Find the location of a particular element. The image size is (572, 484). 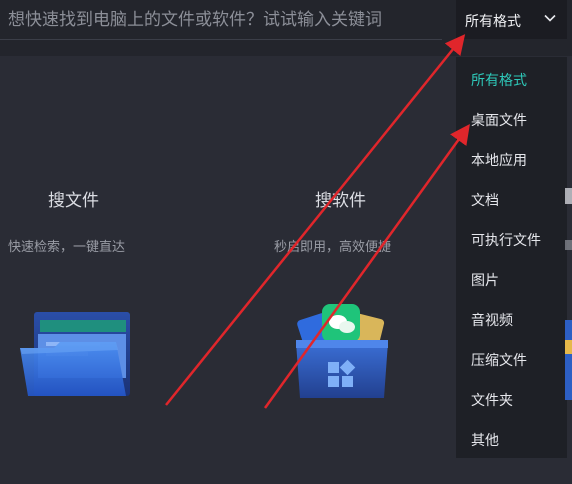

dropdown-item-archives: 压缩文件 is located at coordinates (499, 360).